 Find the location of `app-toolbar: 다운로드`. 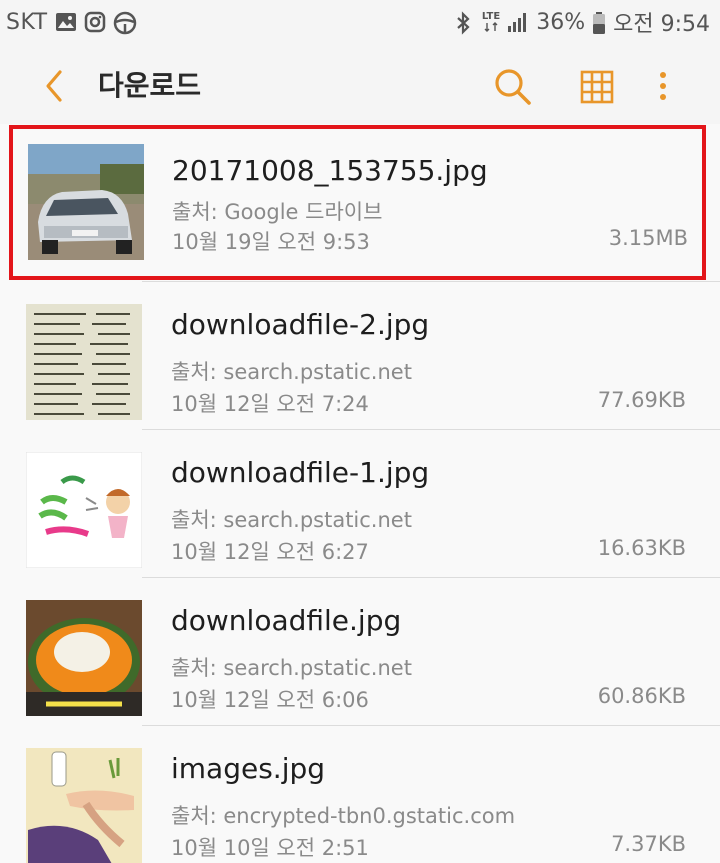

app-toolbar: 다운로드 is located at coordinates (360, 84).